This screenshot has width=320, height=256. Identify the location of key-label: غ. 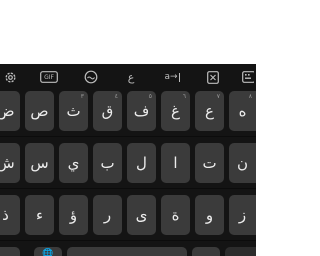
(175, 110).